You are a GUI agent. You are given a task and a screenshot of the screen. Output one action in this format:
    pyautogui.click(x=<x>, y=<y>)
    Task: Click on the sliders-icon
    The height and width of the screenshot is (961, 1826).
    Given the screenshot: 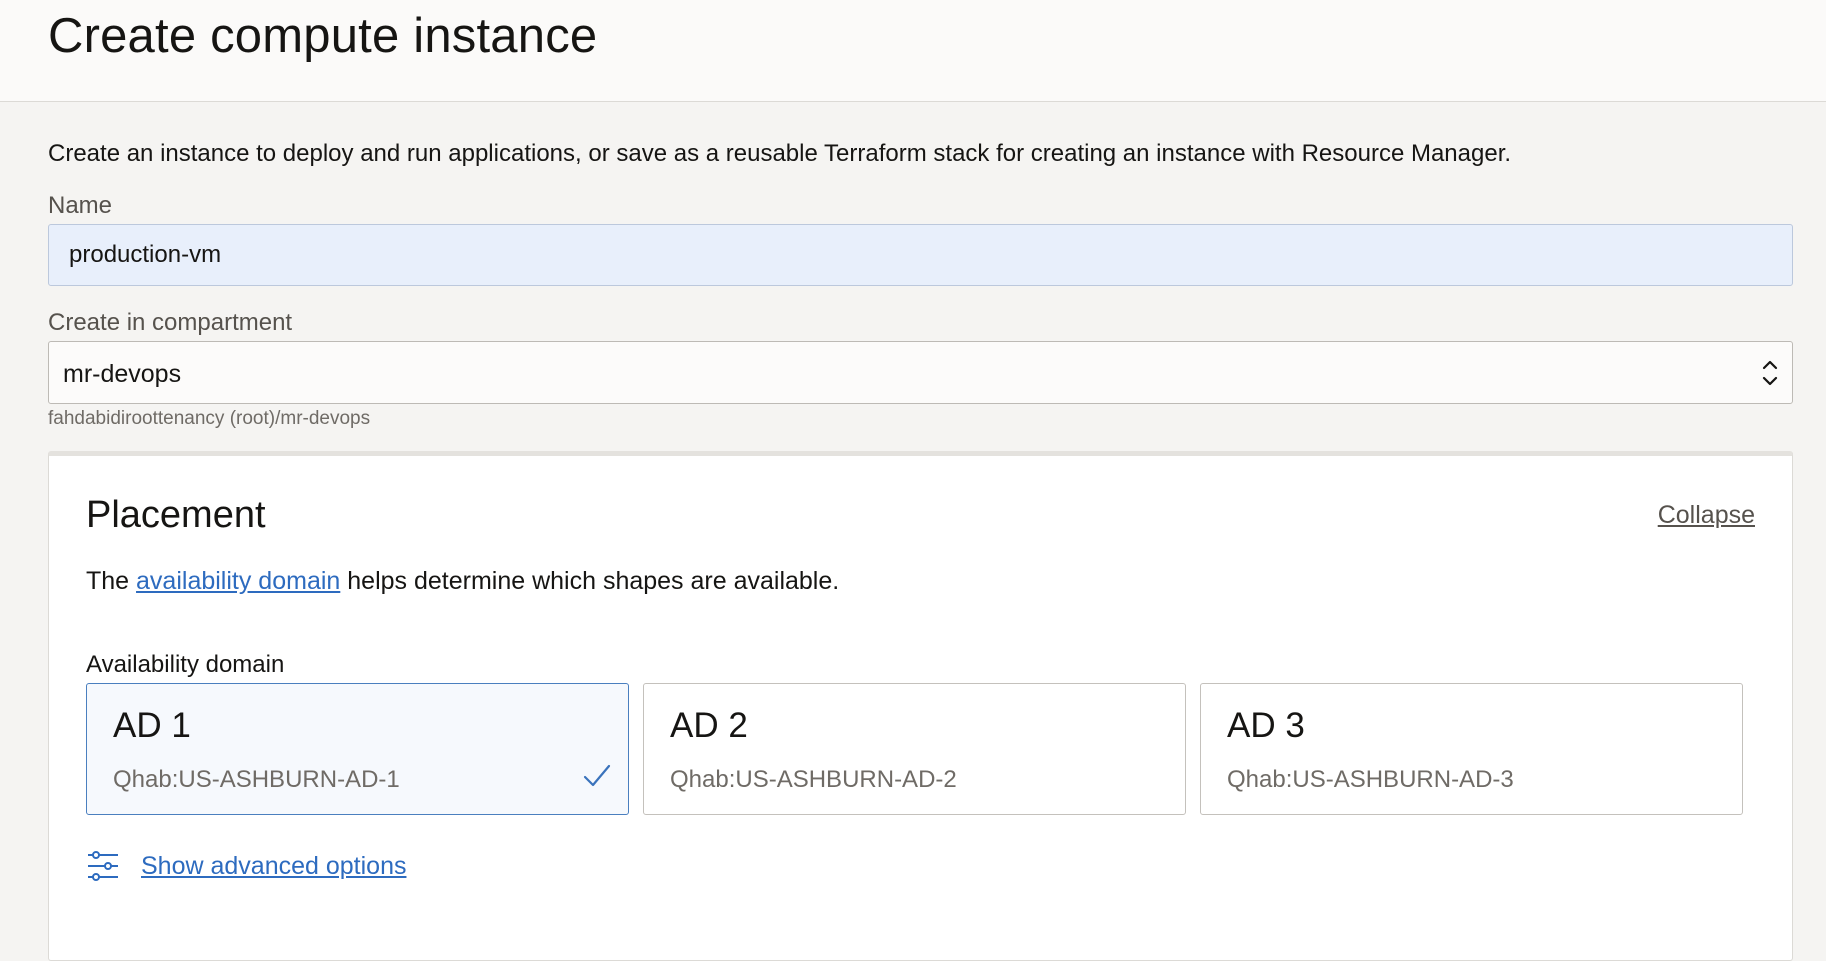 What is the action you would take?
    pyautogui.click(x=103, y=866)
    